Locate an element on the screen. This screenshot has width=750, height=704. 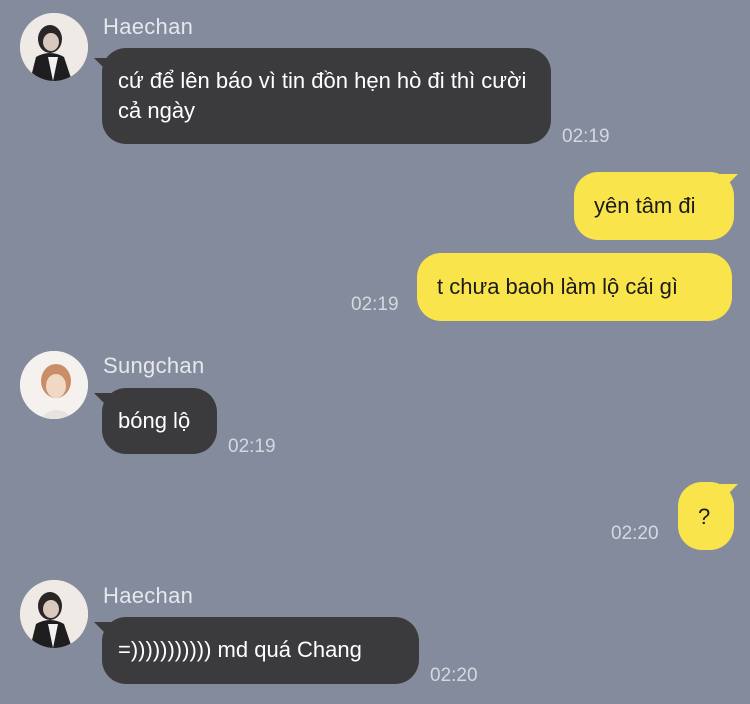
message-bubble-incoming: =))))))))))) md quá Chang is located at coordinates (260, 650).